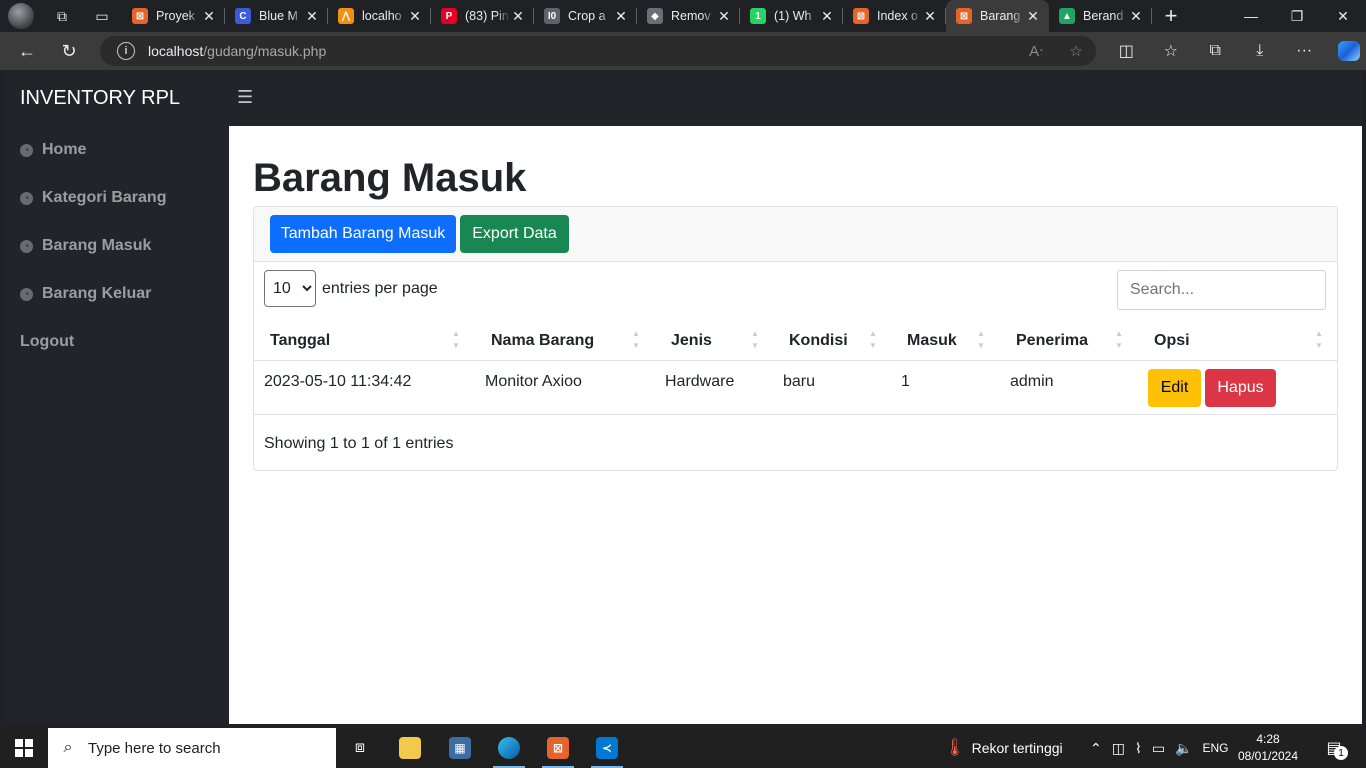 This screenshot has height=768, width=1366. I want to click on browser-tab-title: (1) Wh, so click(793, 16).